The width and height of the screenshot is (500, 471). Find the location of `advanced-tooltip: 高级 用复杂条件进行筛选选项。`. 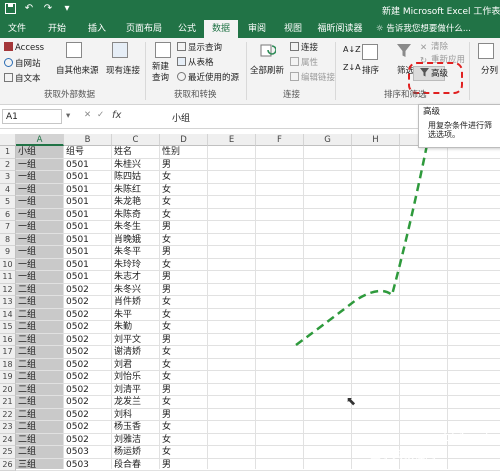

advanced-tooltip: 高级 用复杂条件进行筛选选项。 is located at coordinates (459, 126).